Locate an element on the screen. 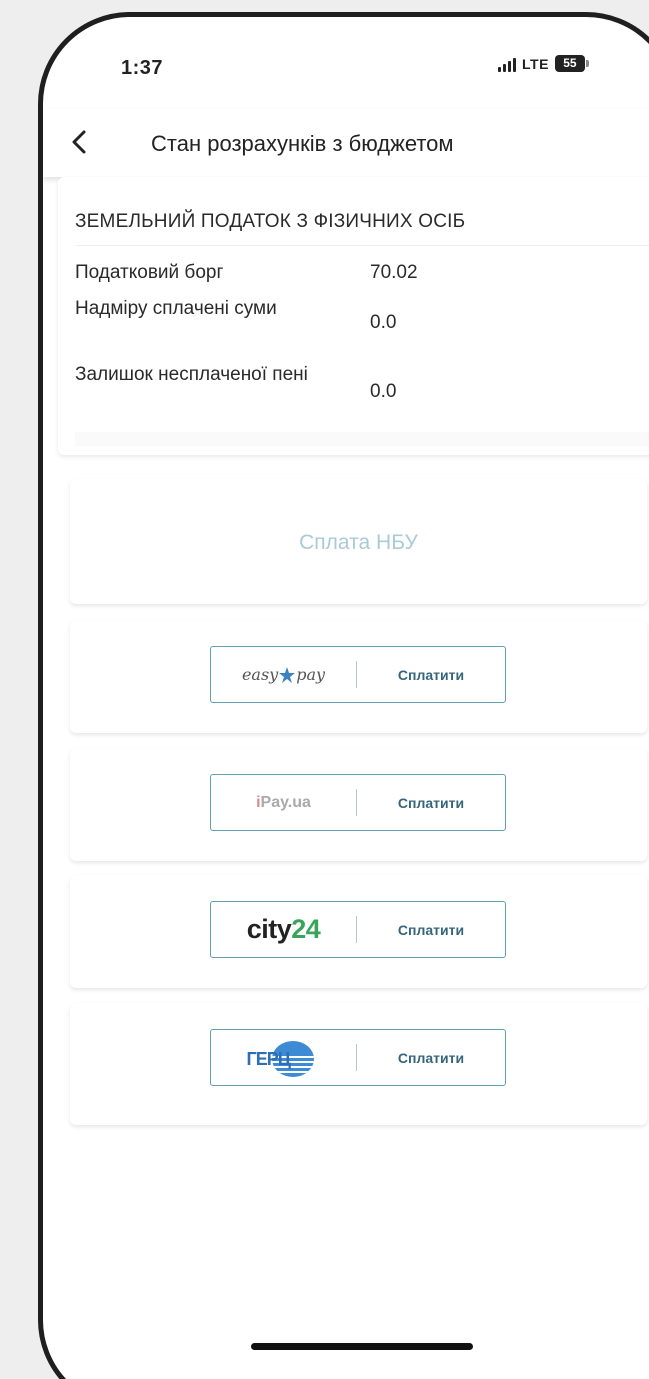  card-footer-strip is located at coordinates (362, 439).